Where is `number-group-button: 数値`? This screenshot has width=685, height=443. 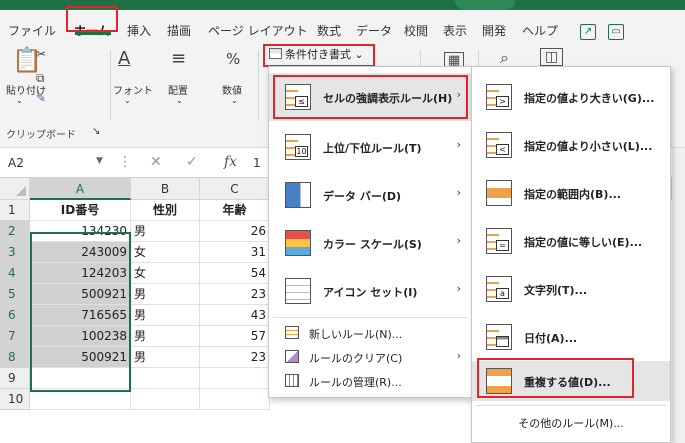 number-group-button: 数値 is located at coordinates (232, 89).